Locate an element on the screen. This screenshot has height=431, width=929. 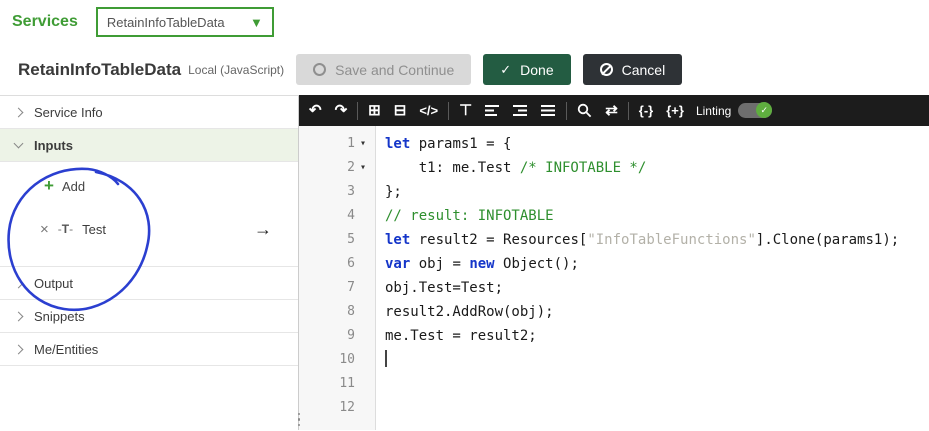
editor-toolbar: ↶ ↷ ⊞ ⊟ </> ⊤ ⇄ {-} {+} Linting ✓ is located at coordinates (614, 110).